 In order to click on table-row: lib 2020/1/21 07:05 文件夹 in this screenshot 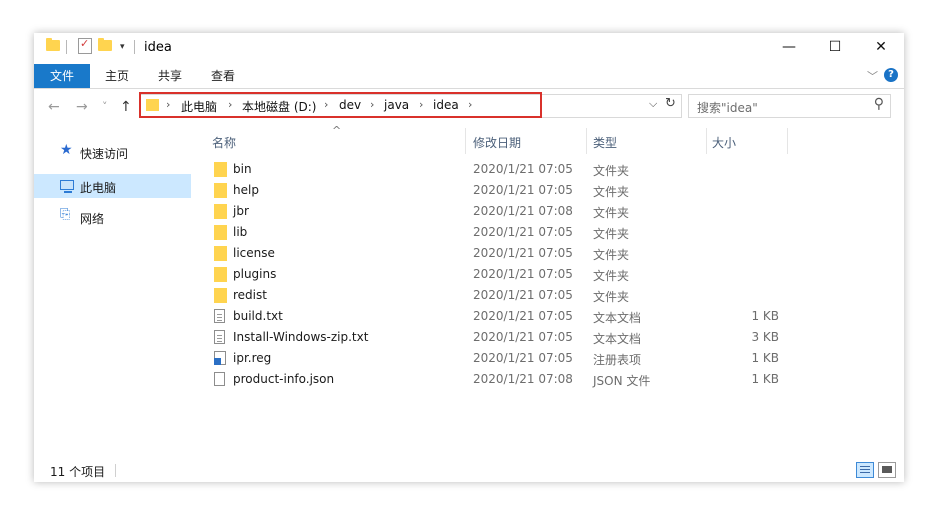, I will do `click(554, 232)`.